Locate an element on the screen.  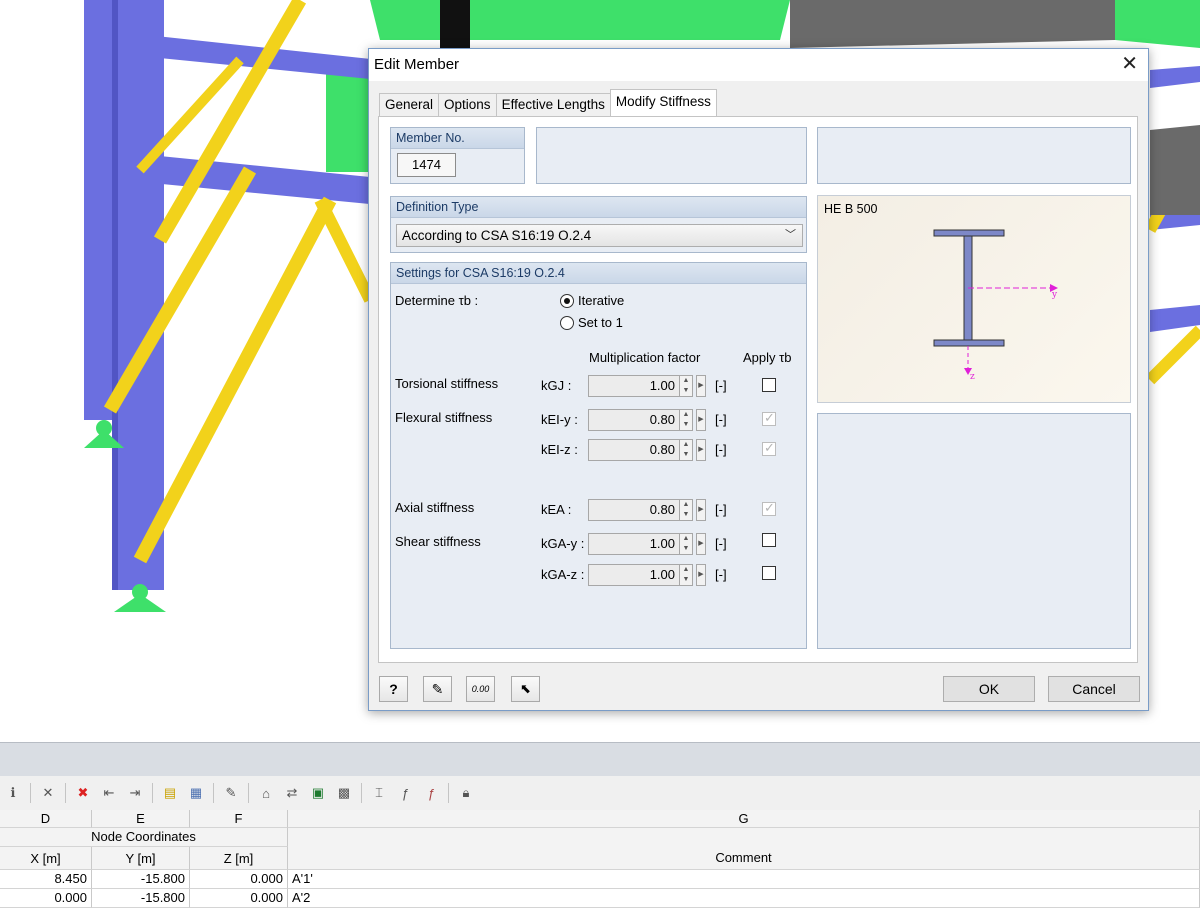
kga-y-arrow-button: ▶ is located at coordinates (701, 544).